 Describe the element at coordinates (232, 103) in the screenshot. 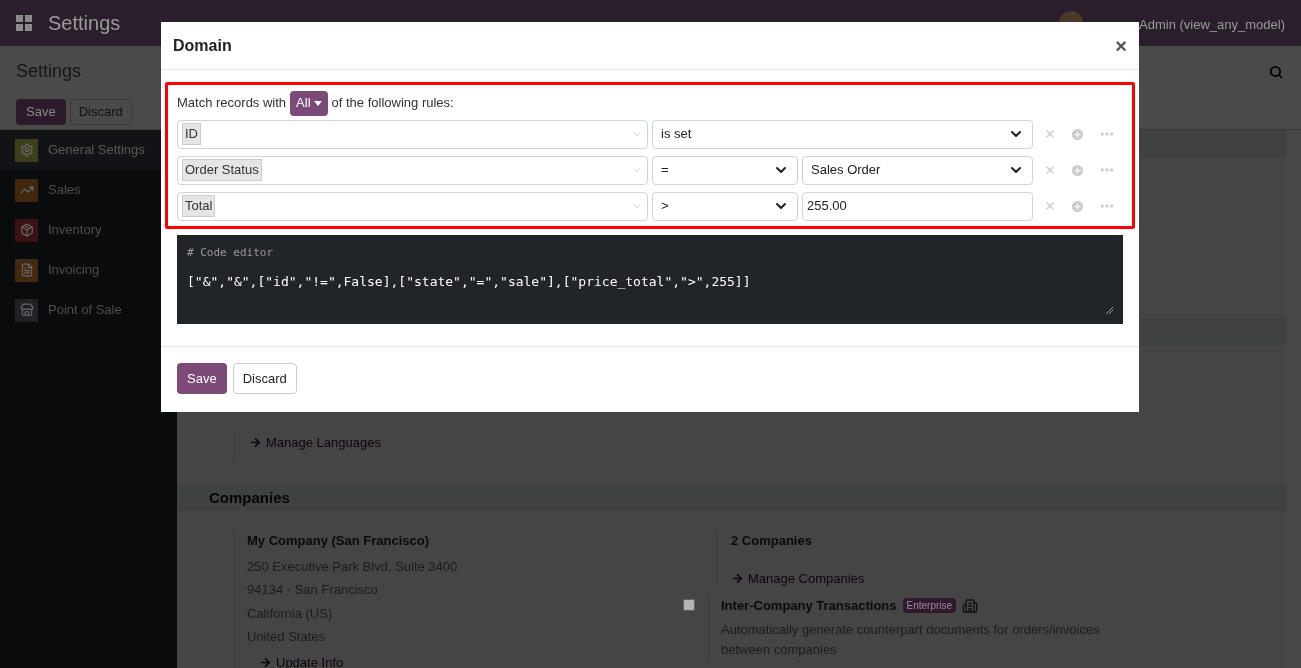

I see `match-label: Match records with` at that location.